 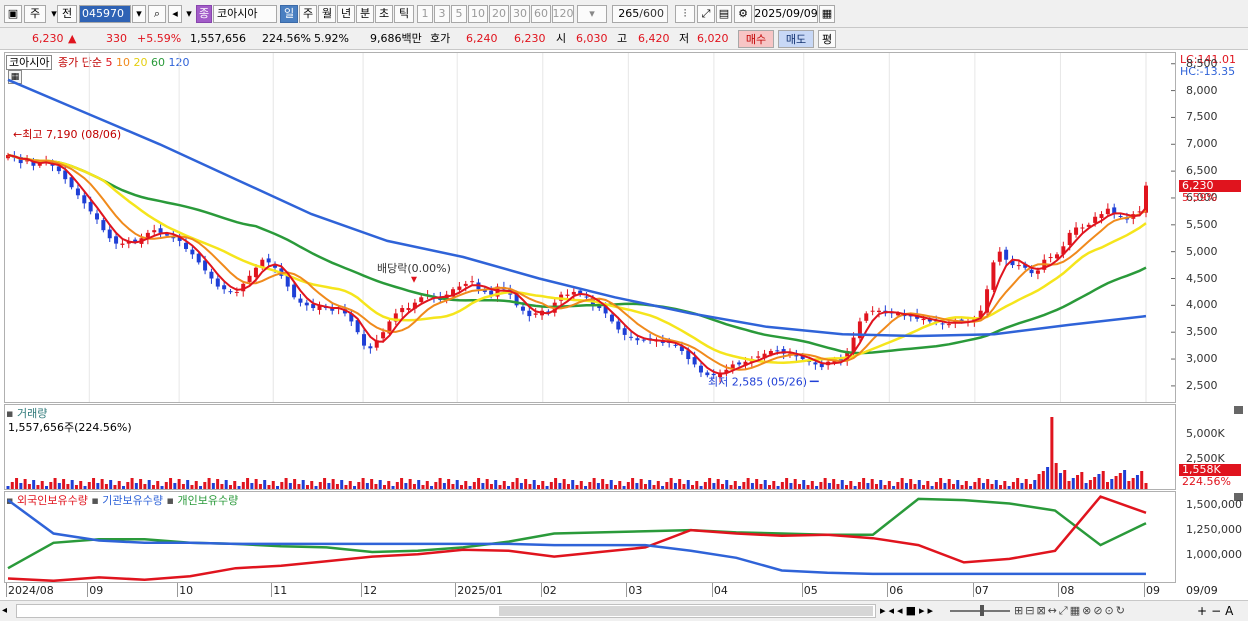 I want to click on evaluate-button: 평, so click(x=827, y=39).